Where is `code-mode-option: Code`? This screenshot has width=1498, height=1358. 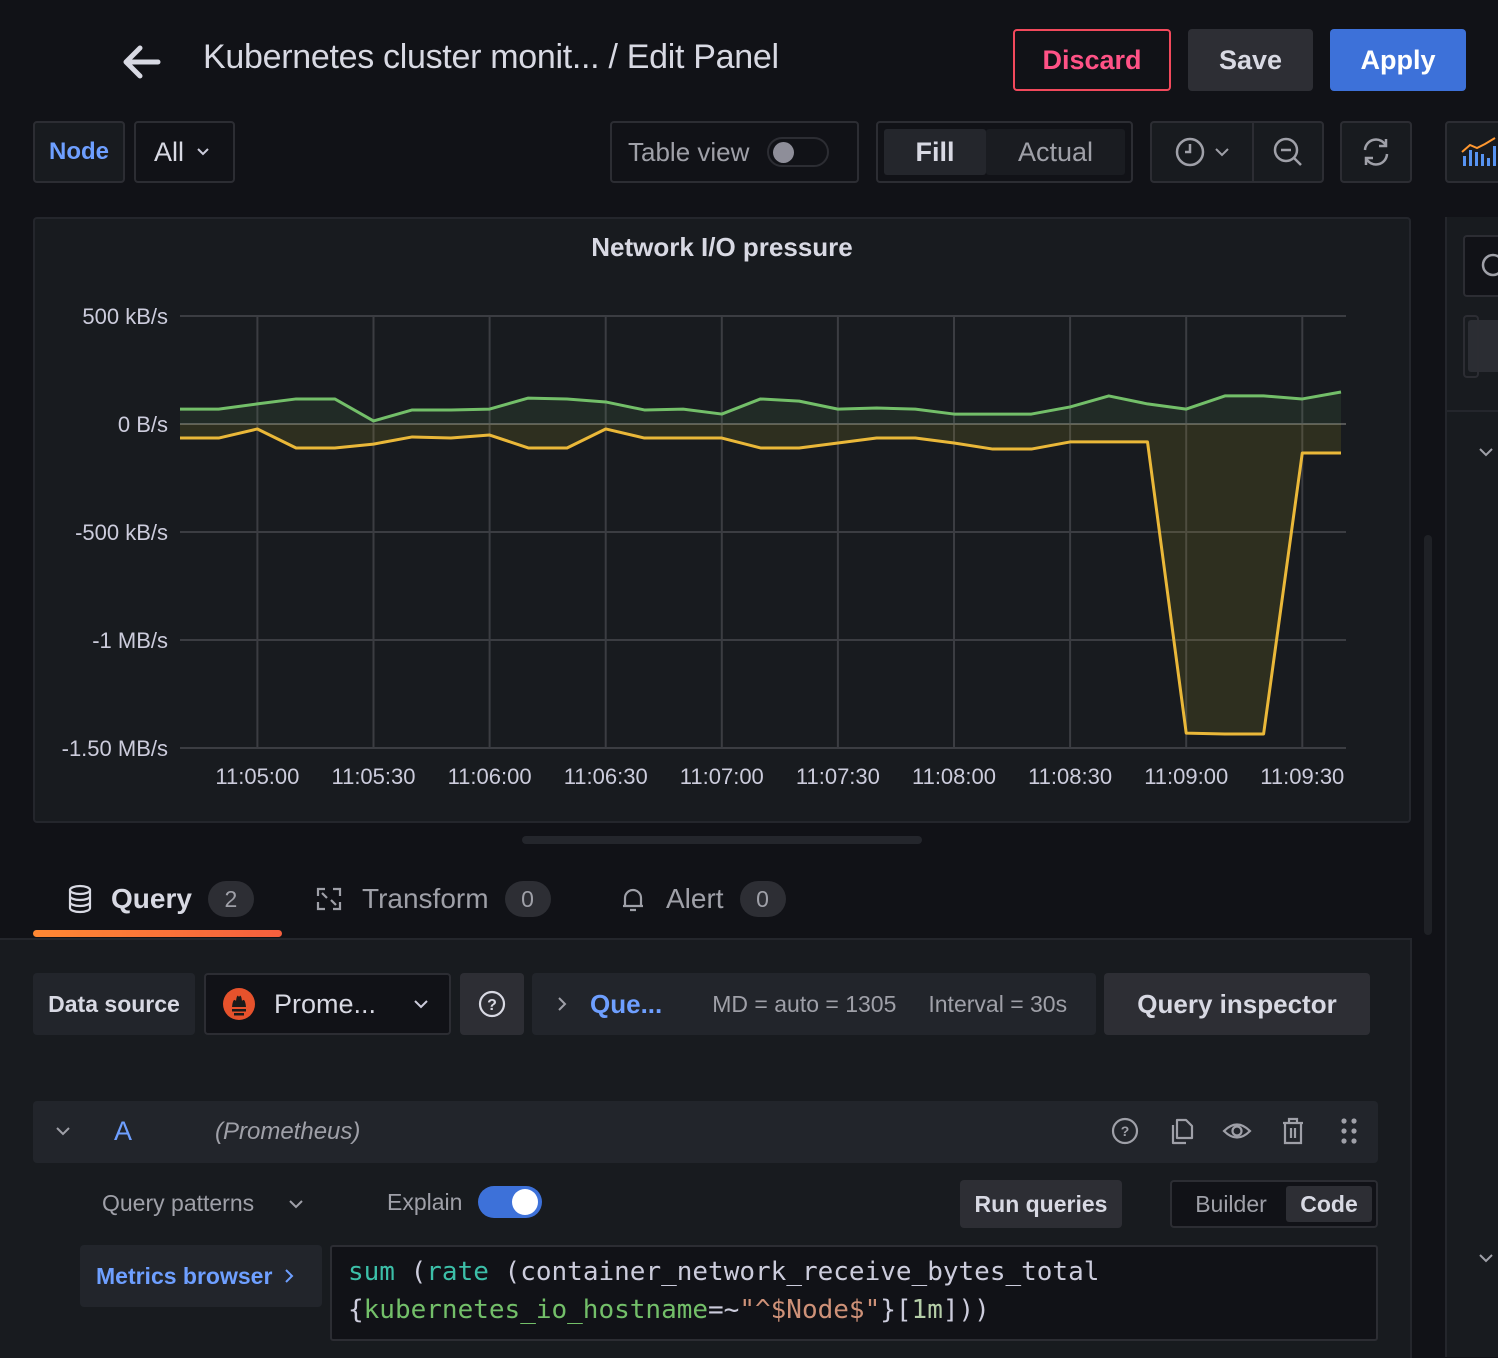
code-mode-option: Code is located at coordinates (1329, 1204).